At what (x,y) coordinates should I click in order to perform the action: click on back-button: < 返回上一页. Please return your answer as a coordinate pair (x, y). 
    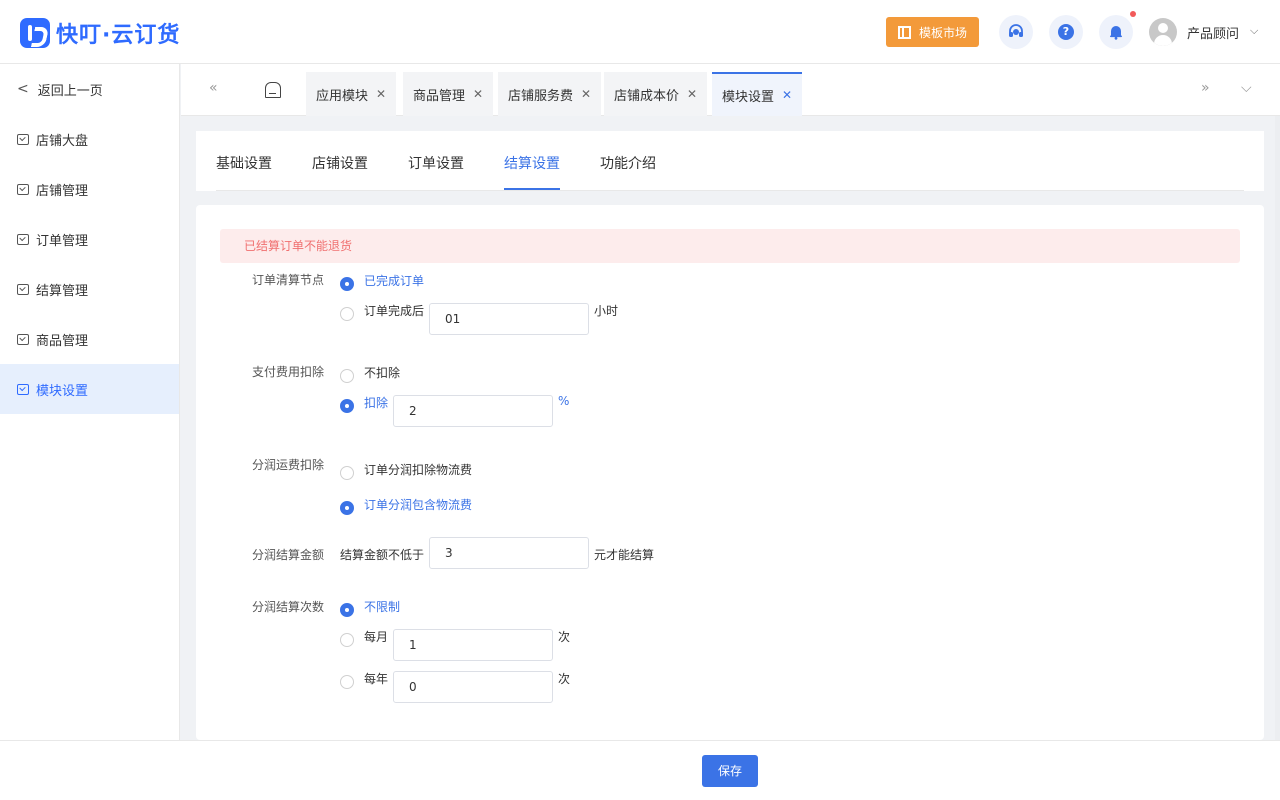
    Looking at the image, I should click on (89, 89).